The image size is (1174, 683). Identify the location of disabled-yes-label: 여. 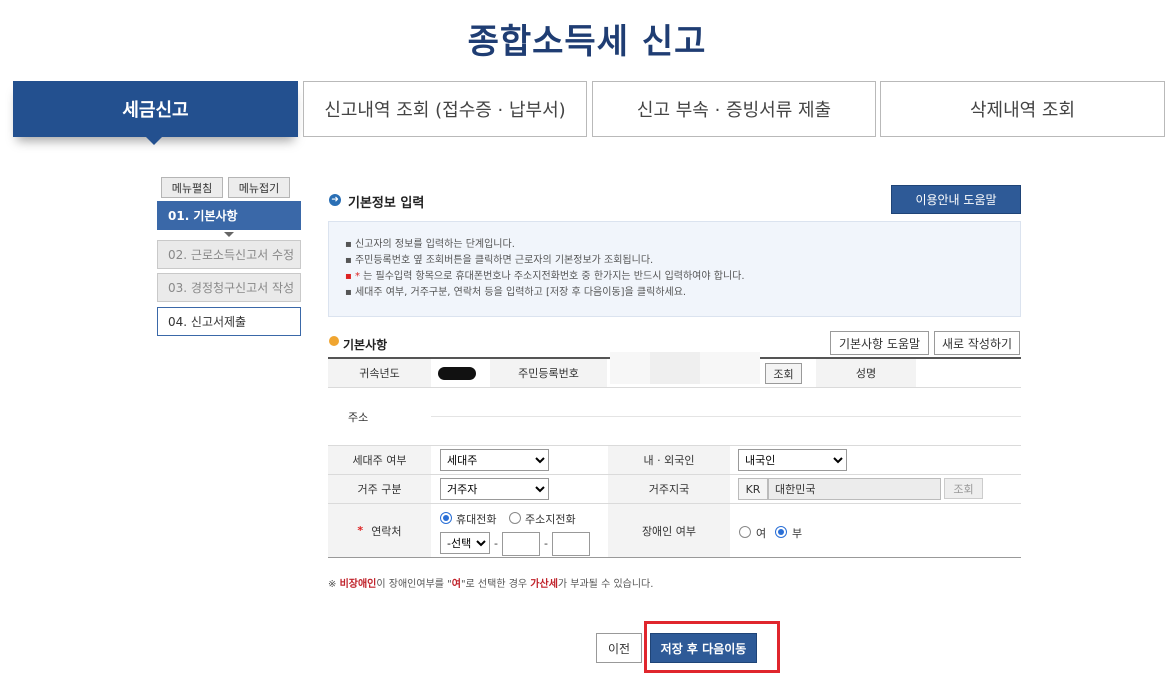
(761, 533).